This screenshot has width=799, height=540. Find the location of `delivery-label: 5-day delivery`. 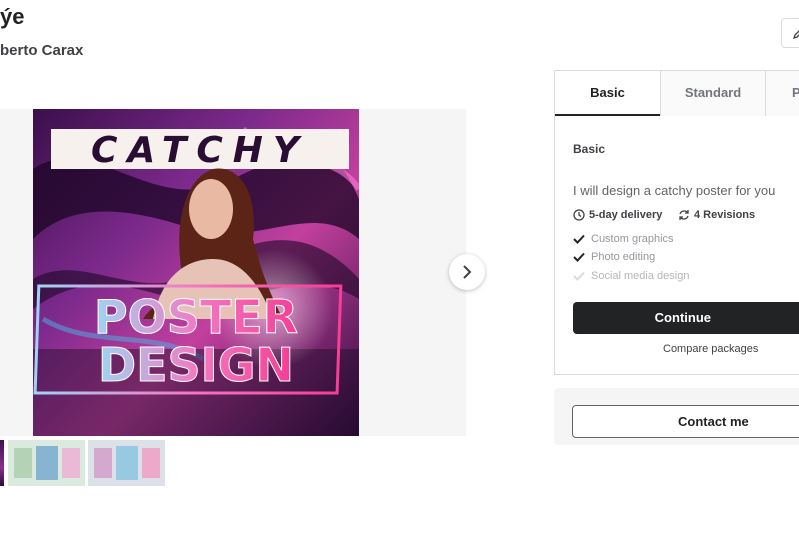

delivery-label: 5-day delivery is located at coordinates (626, 215).